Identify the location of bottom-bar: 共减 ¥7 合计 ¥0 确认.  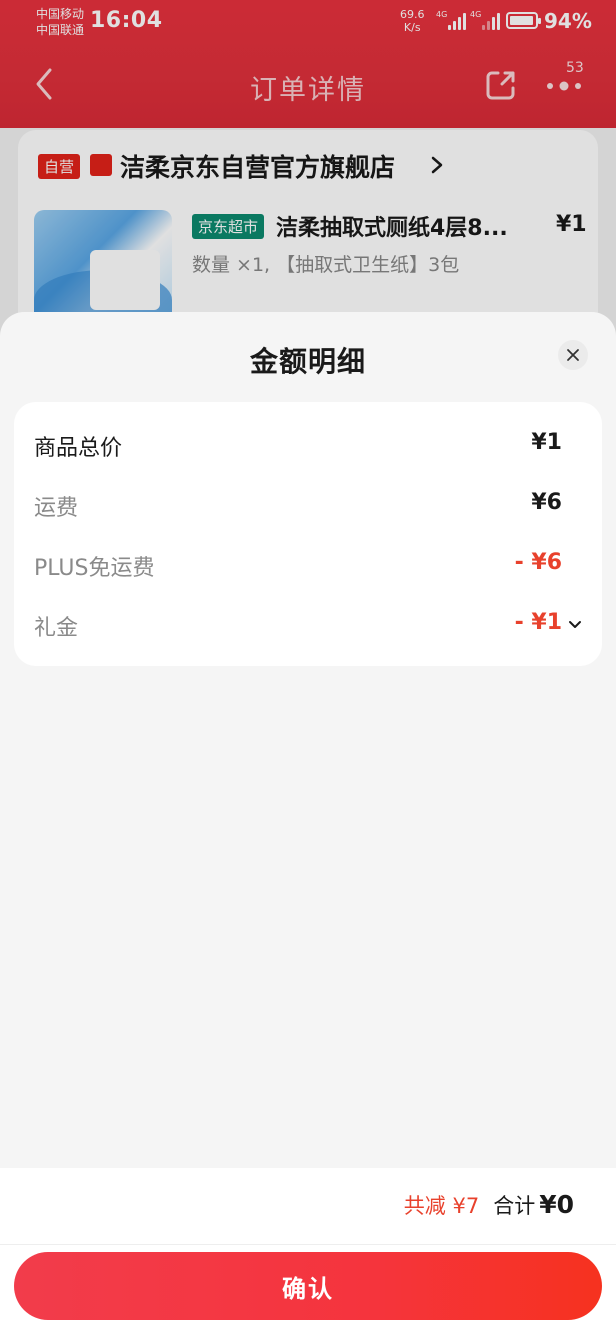
(308, 1251).